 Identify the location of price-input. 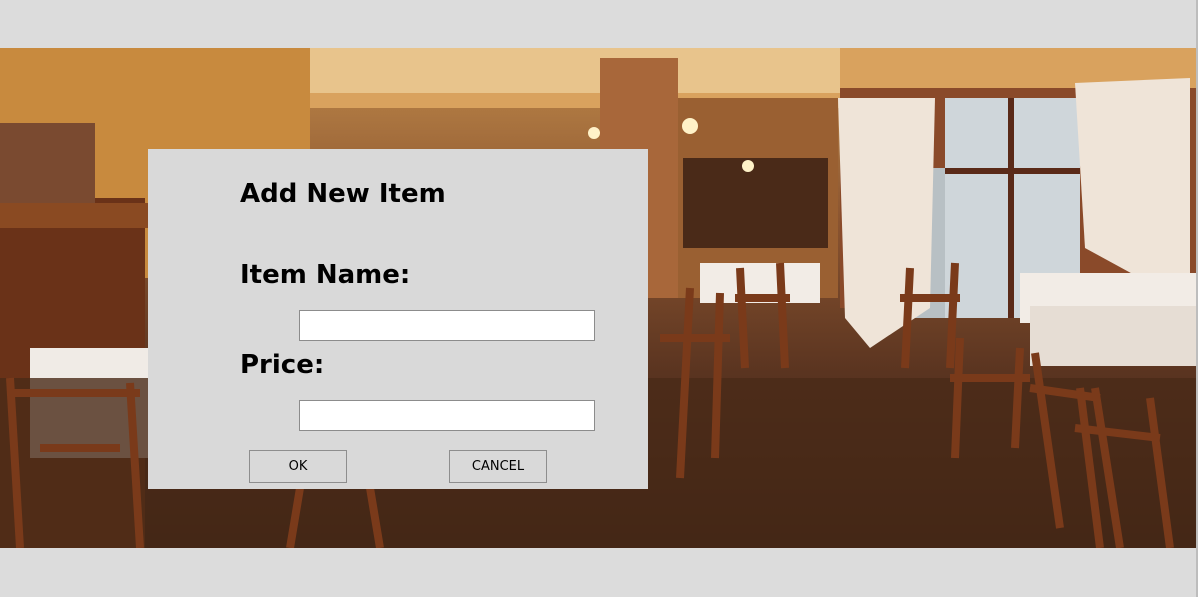
(447, 415).